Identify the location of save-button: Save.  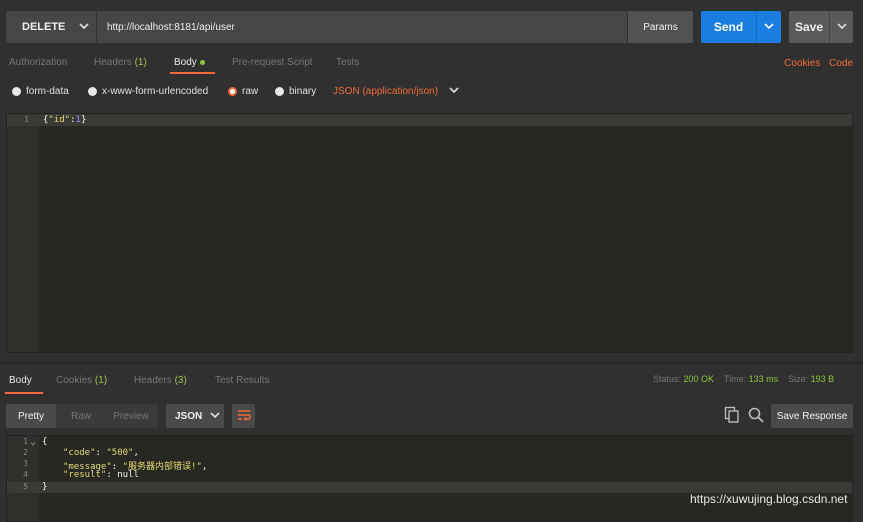
(821, 27).